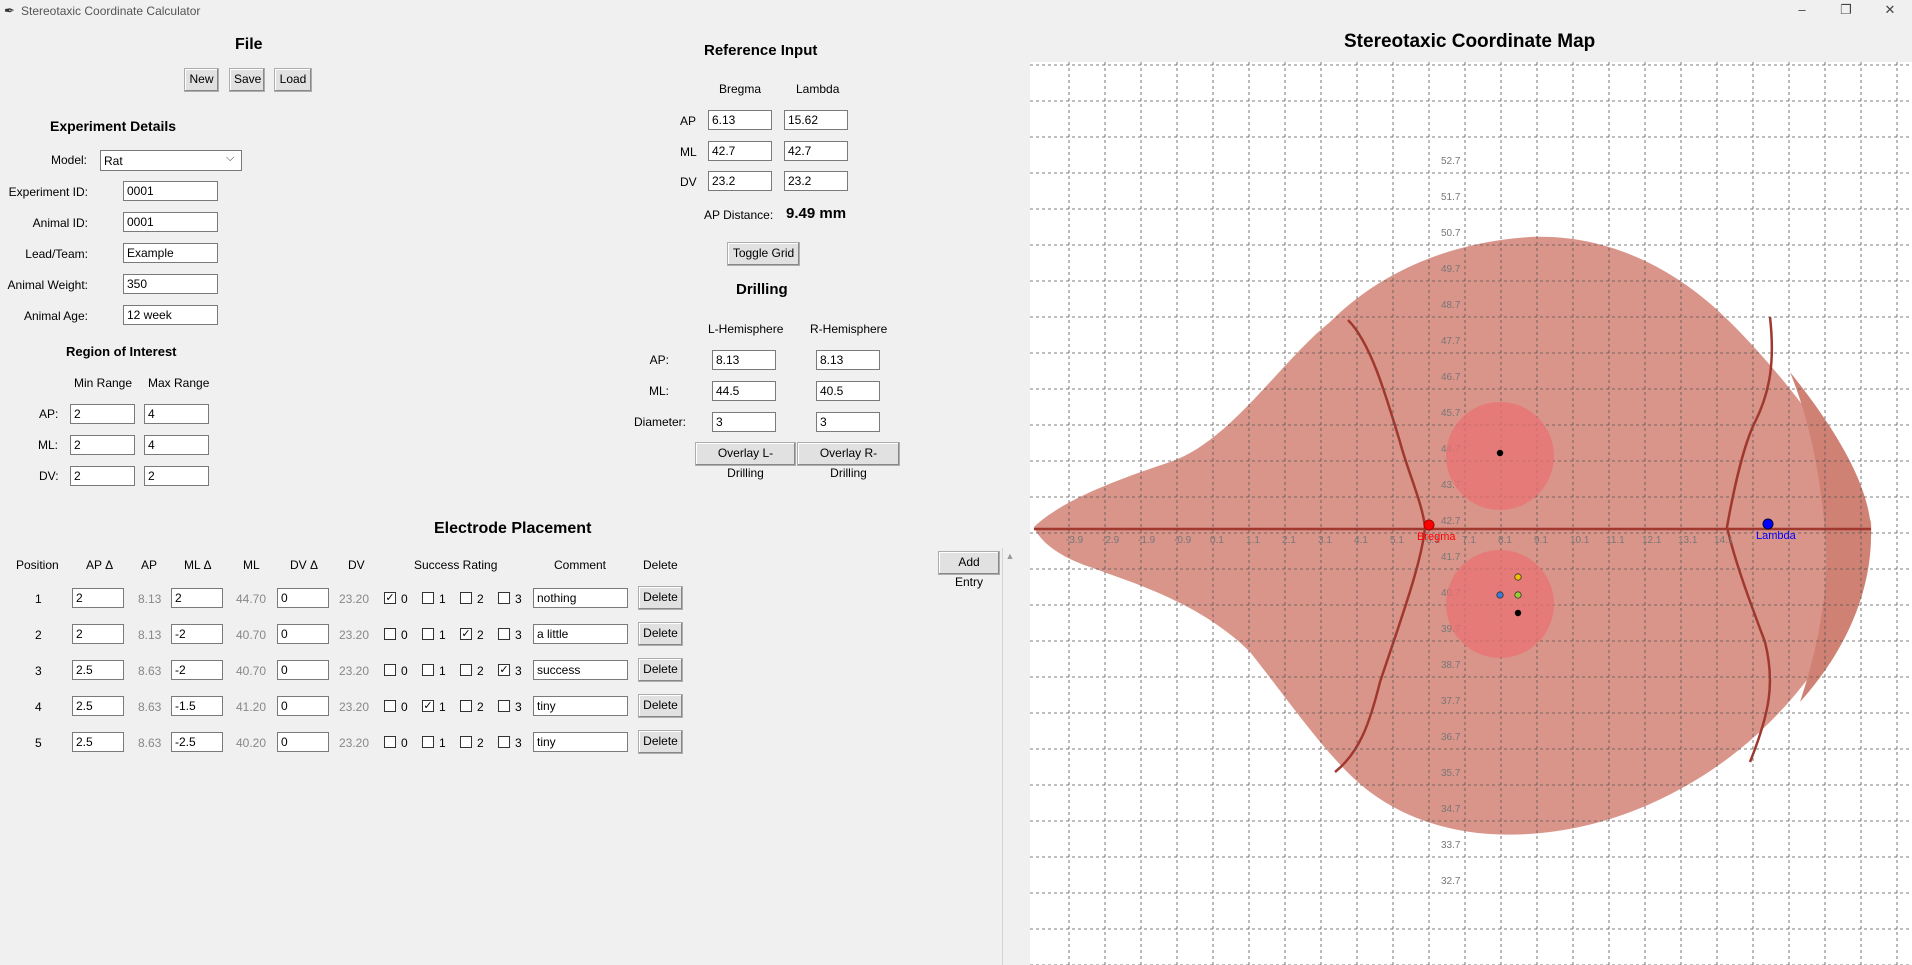 The width and height of the screenshot is (1912, 965). Describe the element at coordinates (763, 254) in the screenshot. I see `toggle-grid-button: Toggle Grid` at that location.